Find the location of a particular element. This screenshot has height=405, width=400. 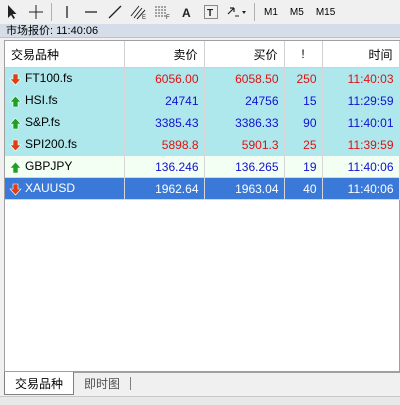

horizontal-line-icon is located at coordinates (91, 12).